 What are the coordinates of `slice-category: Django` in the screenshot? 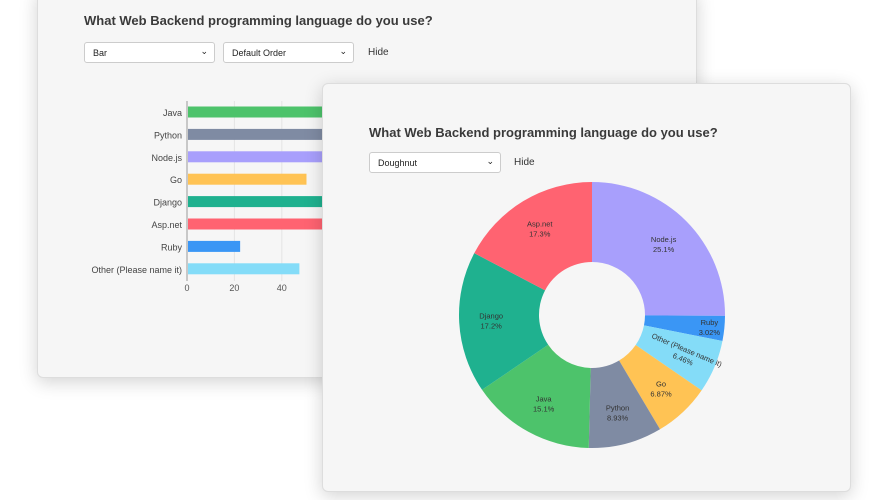 It's located at (491, 316).